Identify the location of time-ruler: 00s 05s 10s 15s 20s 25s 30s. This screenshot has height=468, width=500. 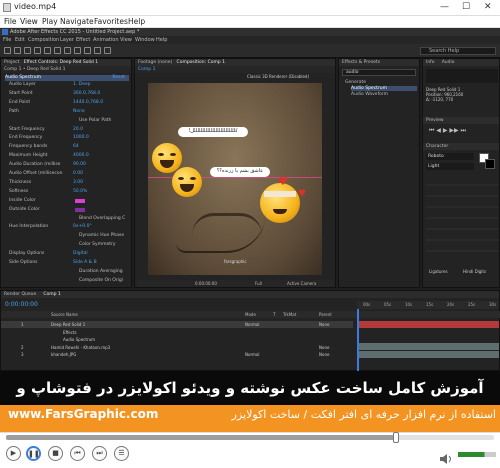
(428, 305).